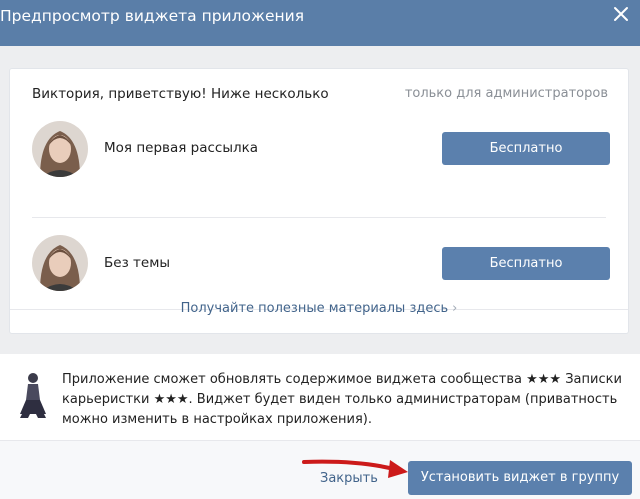 Image resolution: width=640 pixels, height=499 pixels. I want to click on chevron-right-icon: ›, so click(455, 308).